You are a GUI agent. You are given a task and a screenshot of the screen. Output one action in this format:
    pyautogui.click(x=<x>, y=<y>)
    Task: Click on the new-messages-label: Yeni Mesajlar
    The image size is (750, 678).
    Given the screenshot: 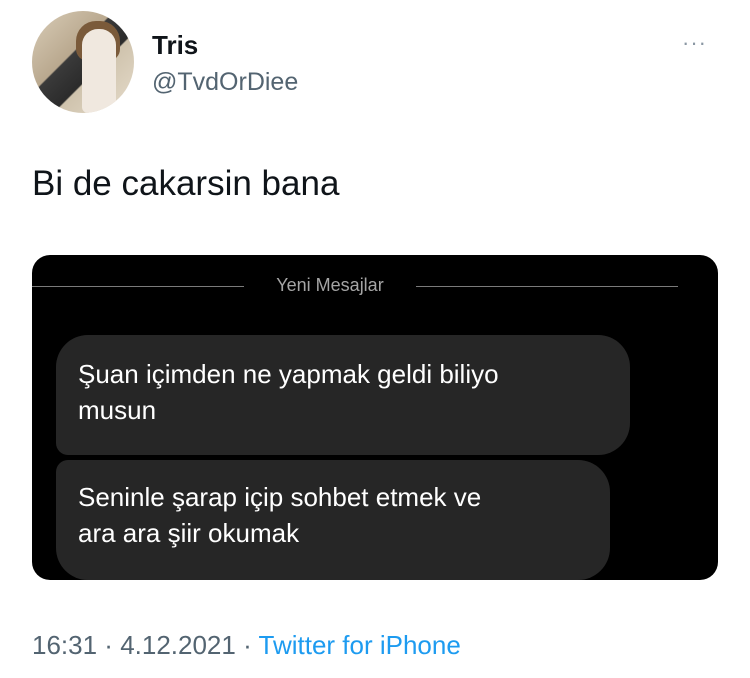 What is the action you would take?
    pyautogui.click(x=330, y=285)
    